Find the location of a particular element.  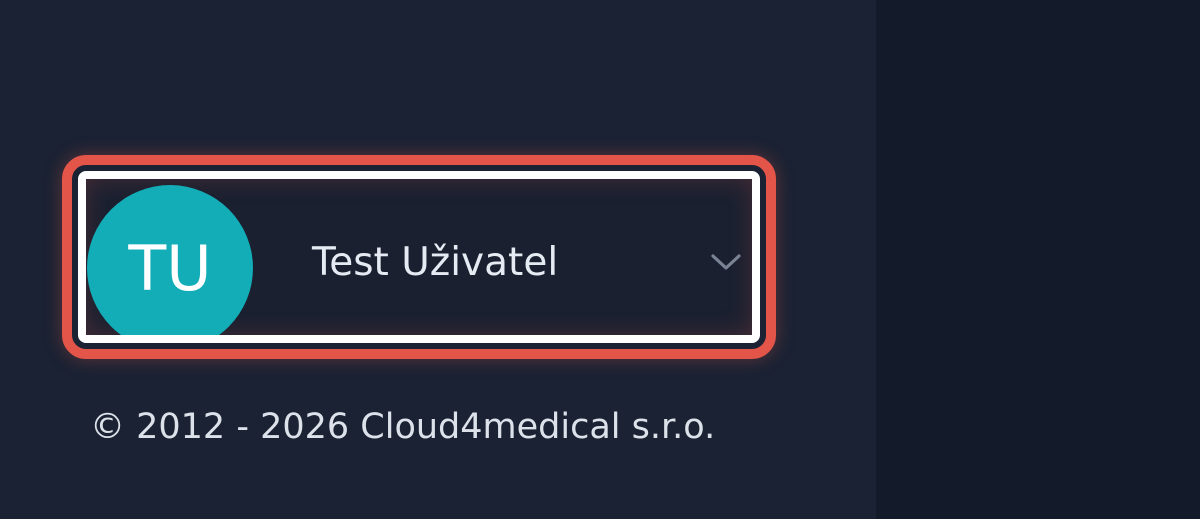

avatar: TU is located at coordinates (170, 260).